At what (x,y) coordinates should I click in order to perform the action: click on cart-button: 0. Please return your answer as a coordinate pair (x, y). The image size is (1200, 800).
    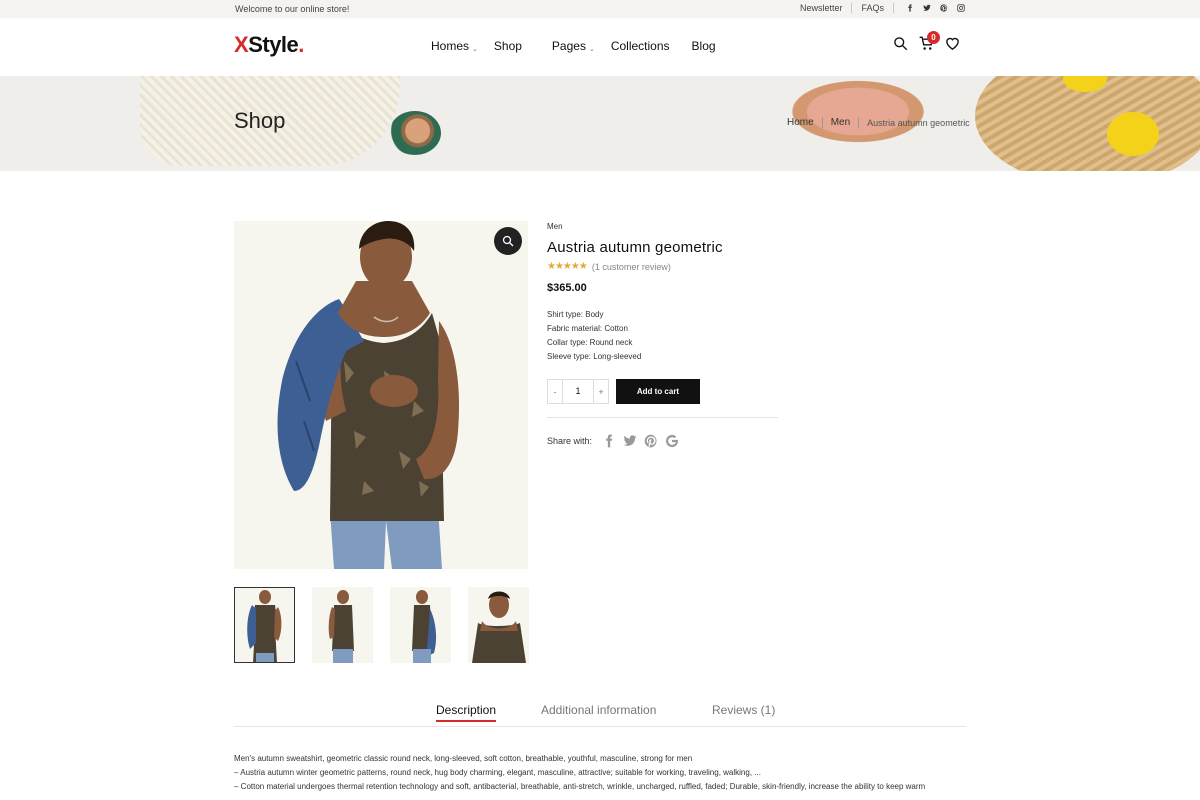
    Looking at the image, I should click on (929, 41).